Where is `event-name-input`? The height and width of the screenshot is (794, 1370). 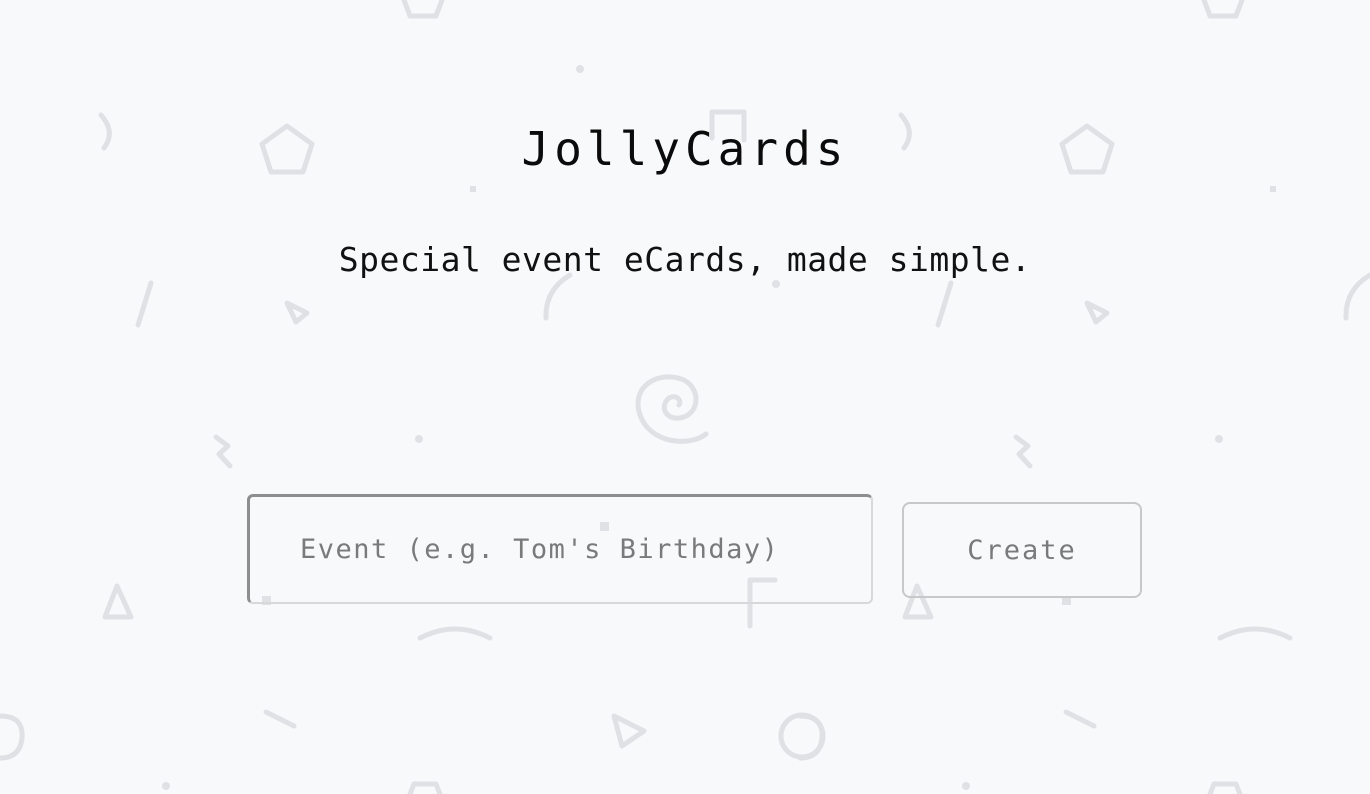
event-name-input is located at coordinates (560, 549).